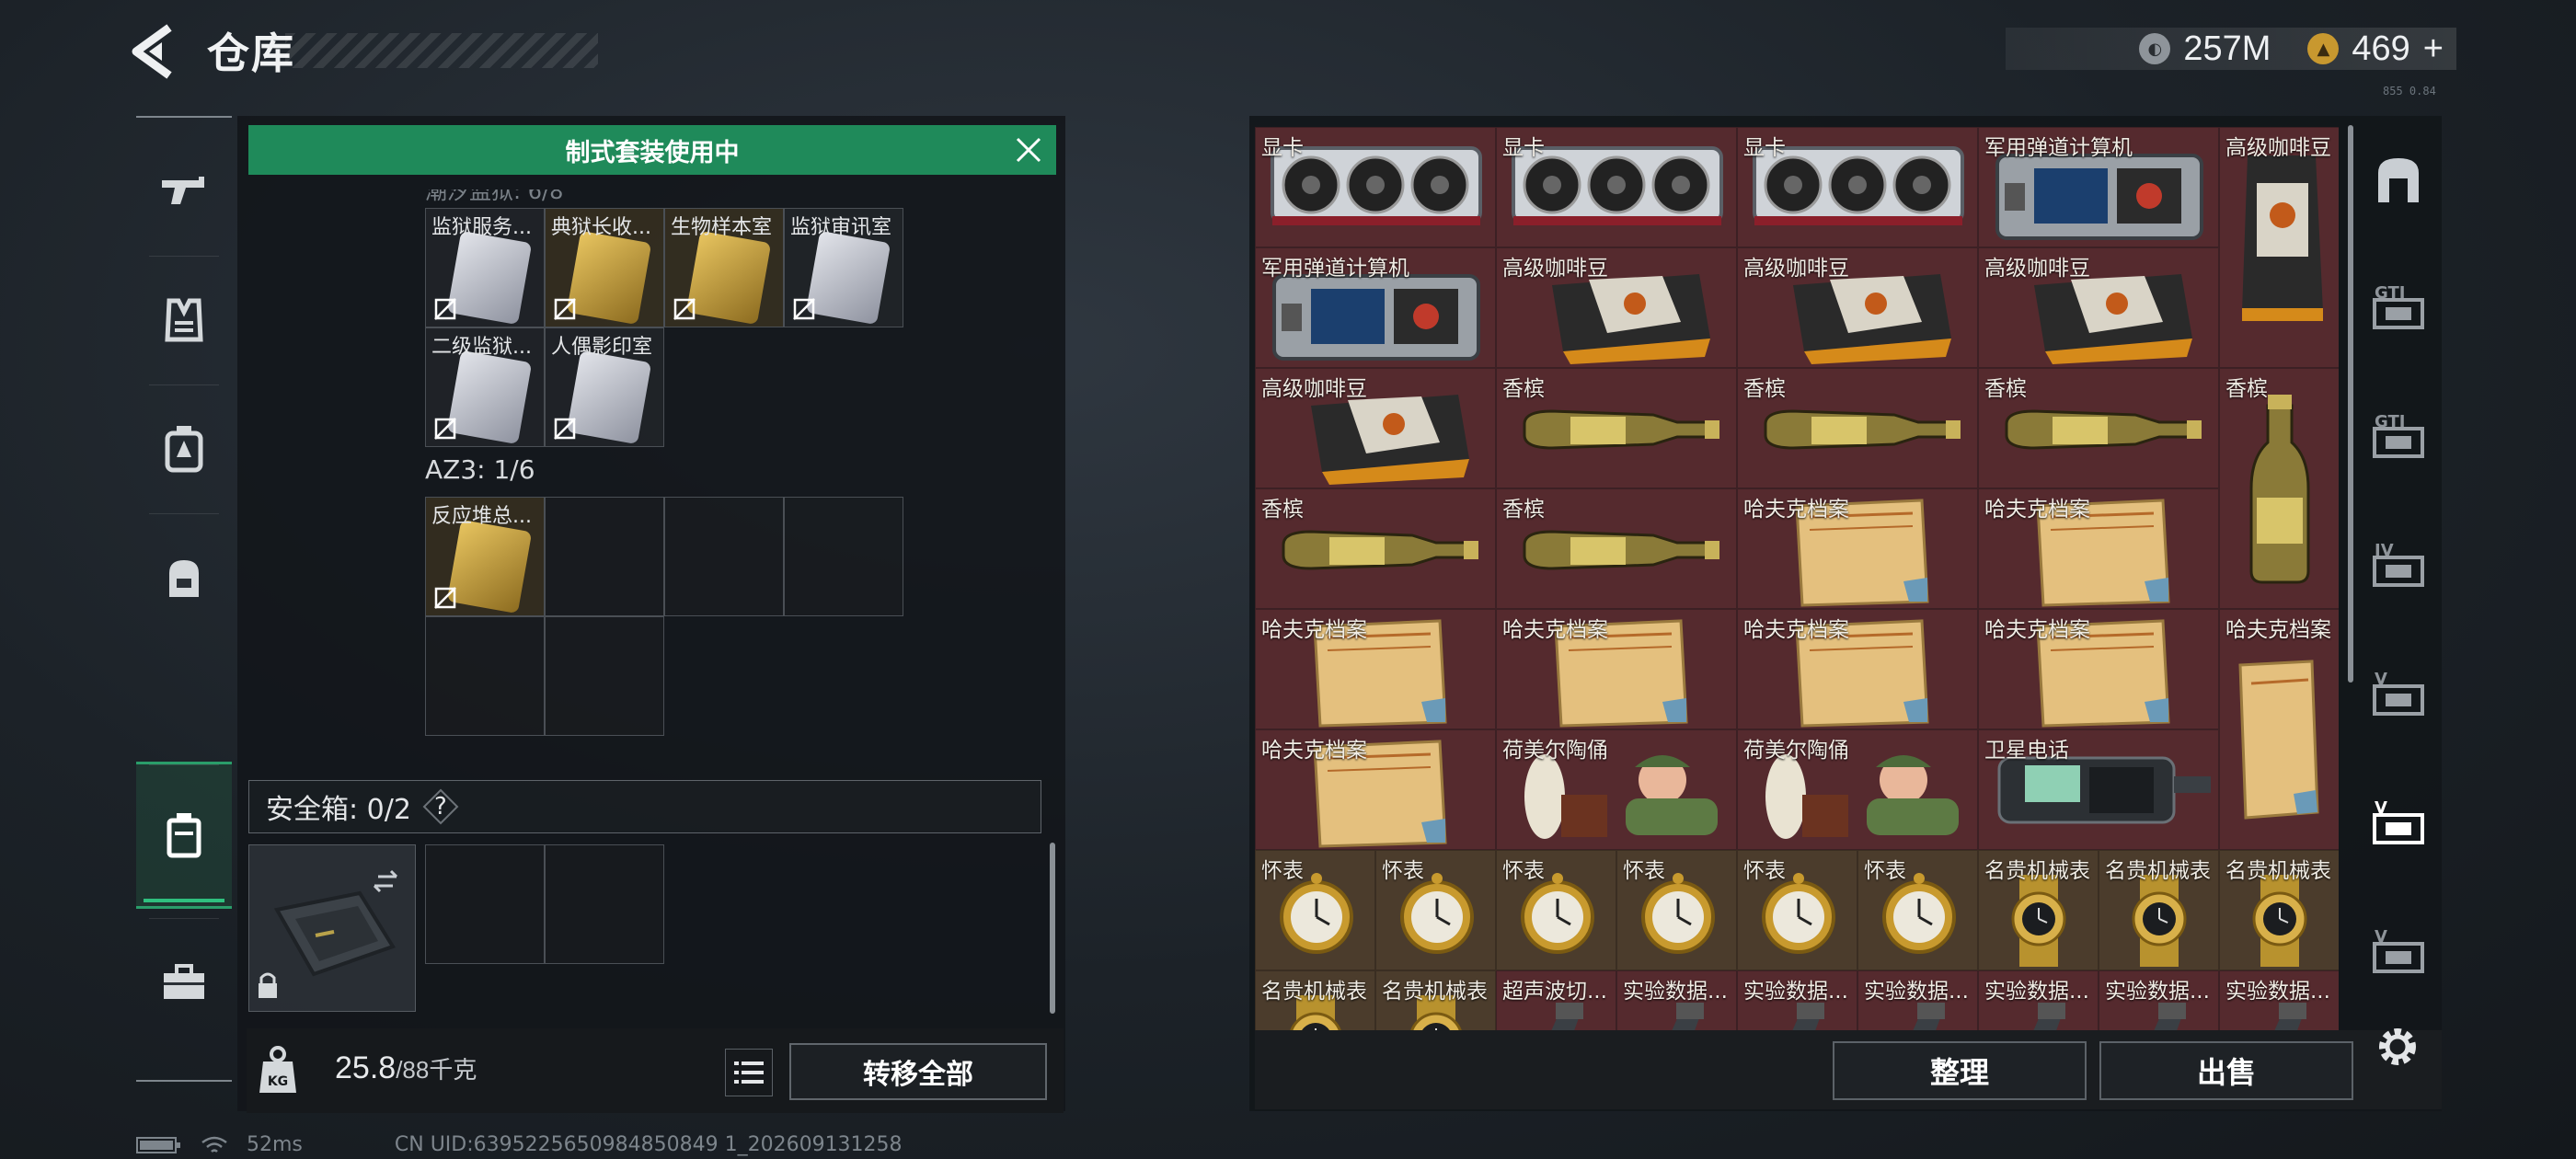 Image resolution: width=2576 pixels, height=1159 pixels. Describe the element at coordinates (722, 227) in the screenshot. I see `slot-label: 生物样本室` at that location.